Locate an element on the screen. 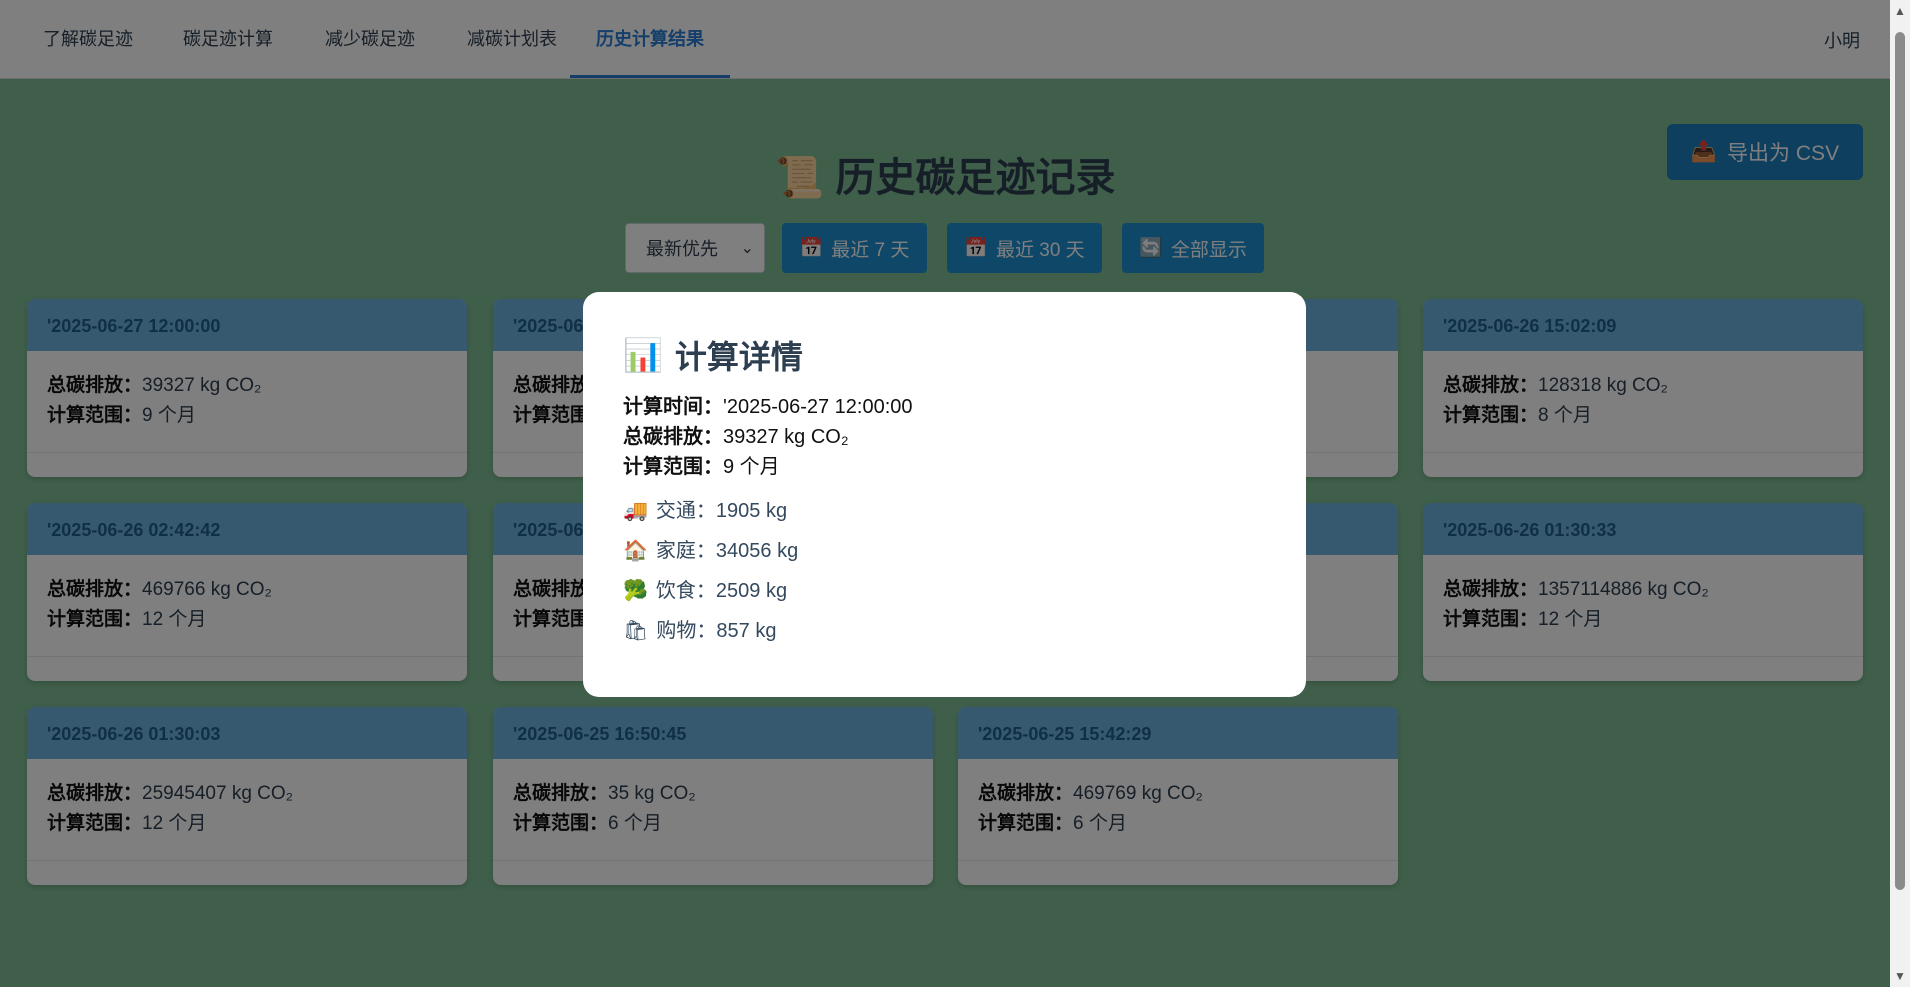 This screenshot has width=1910, height=987. modal-title: 📊 计算详情 is located at coordinates (944, 355).